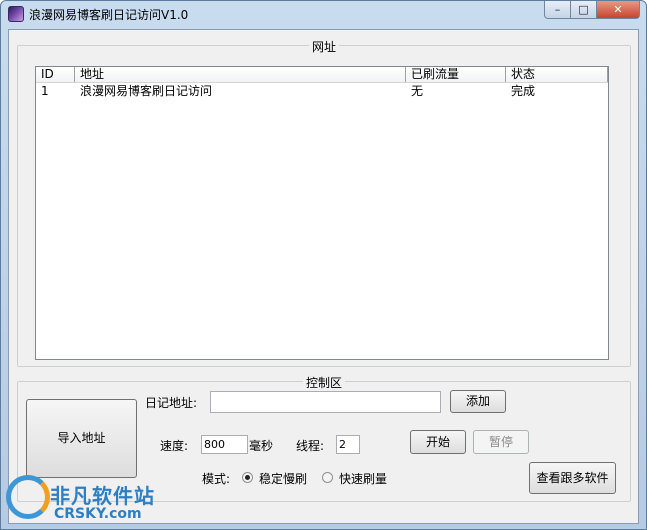 The image size is (647, 530). What do you see at coordinates (327, 477) in the screenshot?
I see `mode-fast-radio` at bounding box center [327, 477].